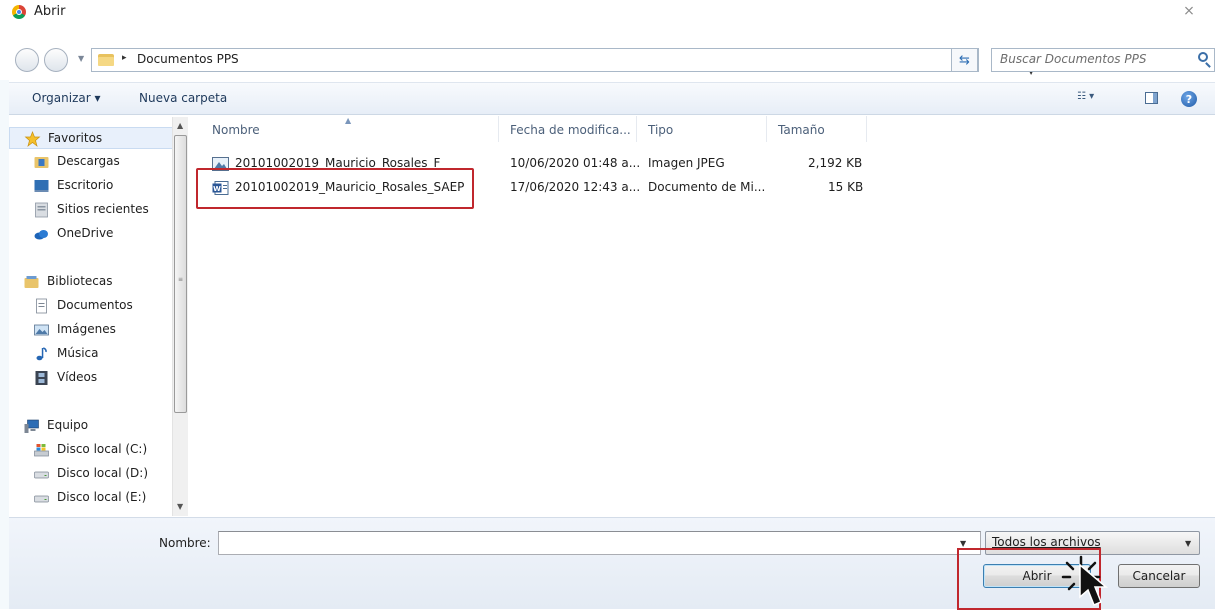 The height and width of the screenshot is (610, 1215). Describe the element at coordinates (41, 378) in the screenshot. I see `videos-icon` at that location.